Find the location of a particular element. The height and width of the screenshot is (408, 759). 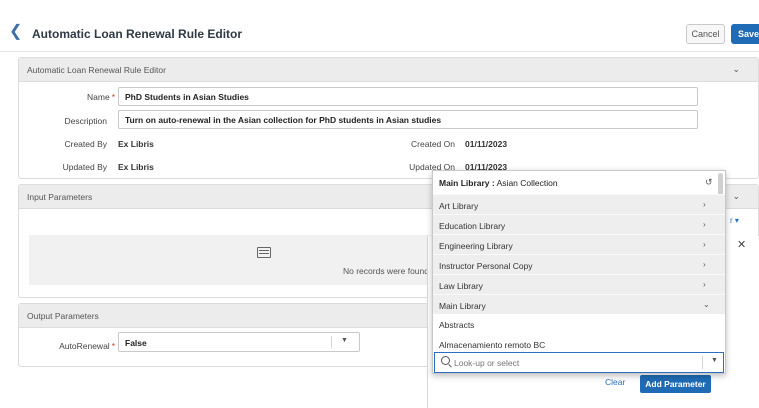

dropdown-option: Abstracts is located at coordinates (579, 324).